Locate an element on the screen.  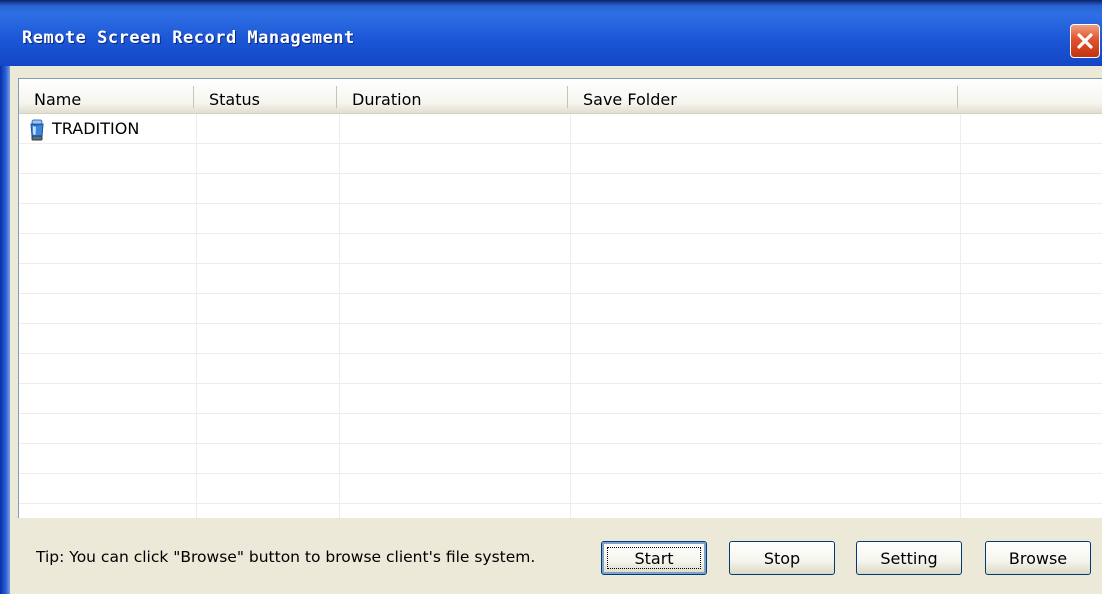
browse-button-label: Browse is located at coordinates (1038, 558).